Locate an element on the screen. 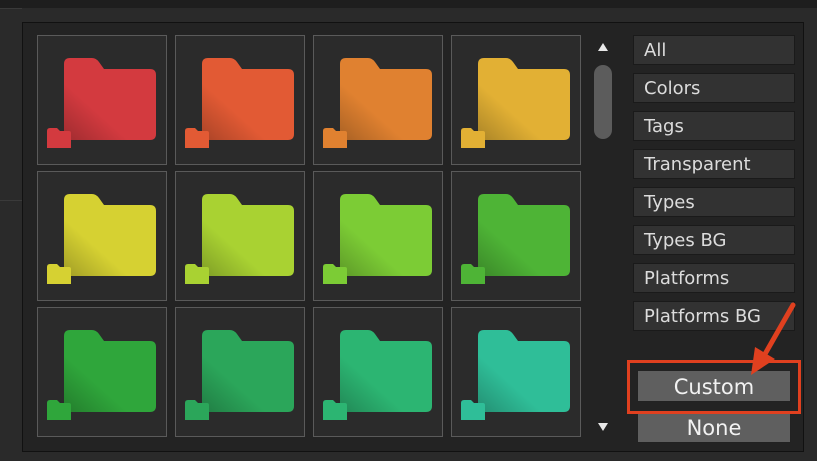 The height and width of the screenshot is (461, 817). folder-style-teal is located at coordinates (516, 372).